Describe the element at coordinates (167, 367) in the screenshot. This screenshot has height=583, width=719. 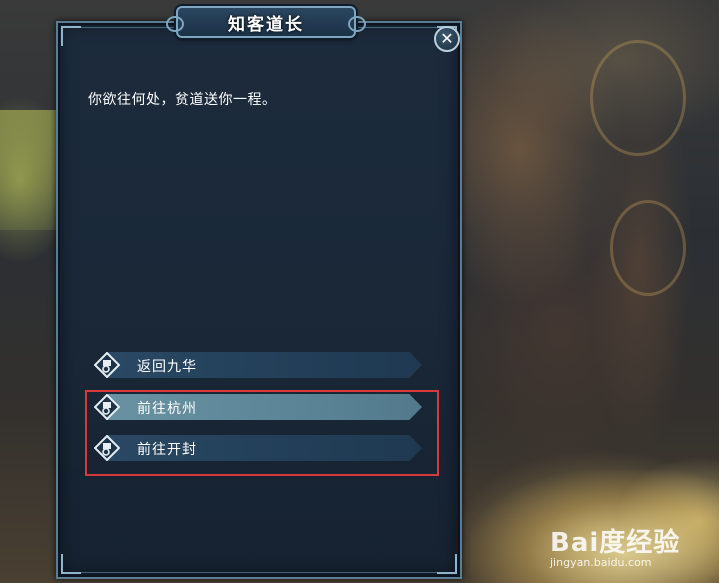
I see `option-label: 返回九华` at that location.